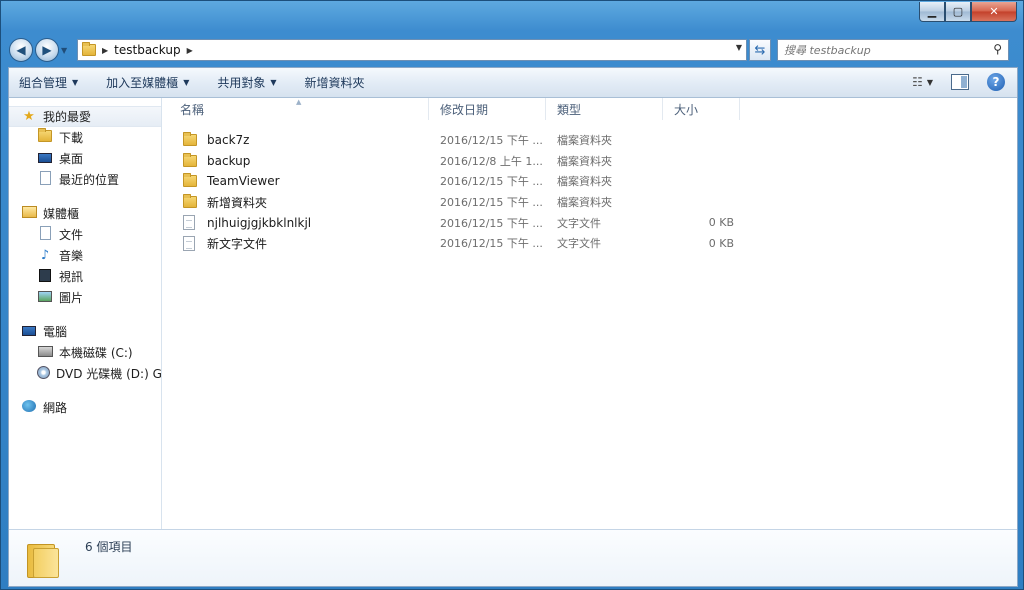 The image size is (1024, 590). I want to click on column-header-type: 類型, so click(604, 109).